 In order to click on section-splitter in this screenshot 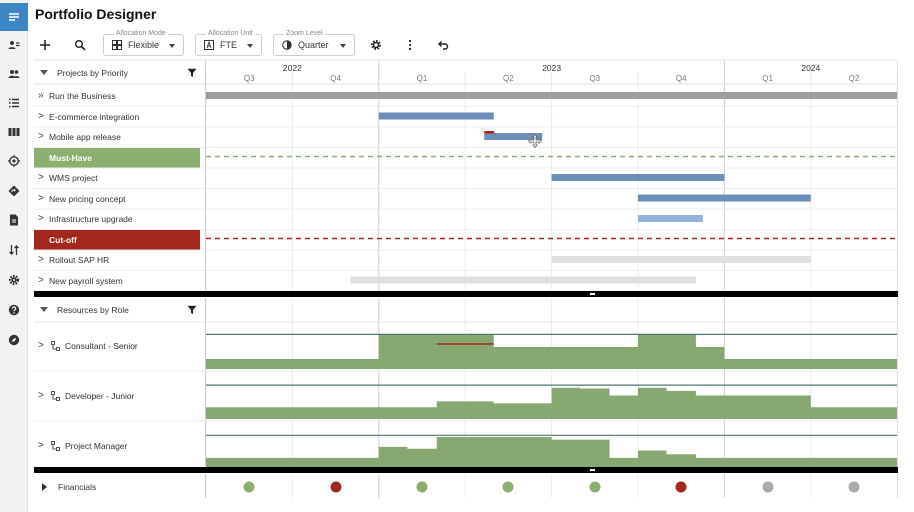, I will do `click(466, 470)`.